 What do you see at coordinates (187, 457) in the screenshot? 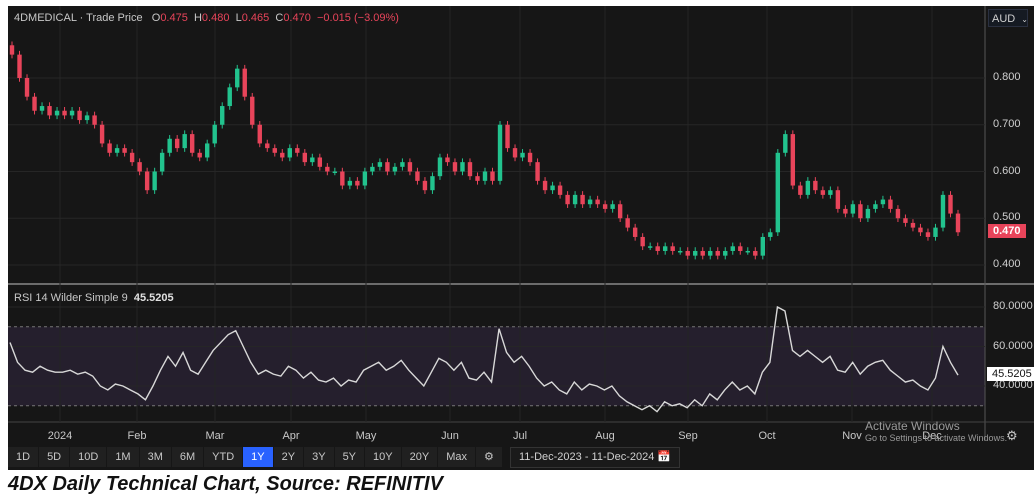
I see `range-button-6m: 6M` at bounding box center [187, 457].